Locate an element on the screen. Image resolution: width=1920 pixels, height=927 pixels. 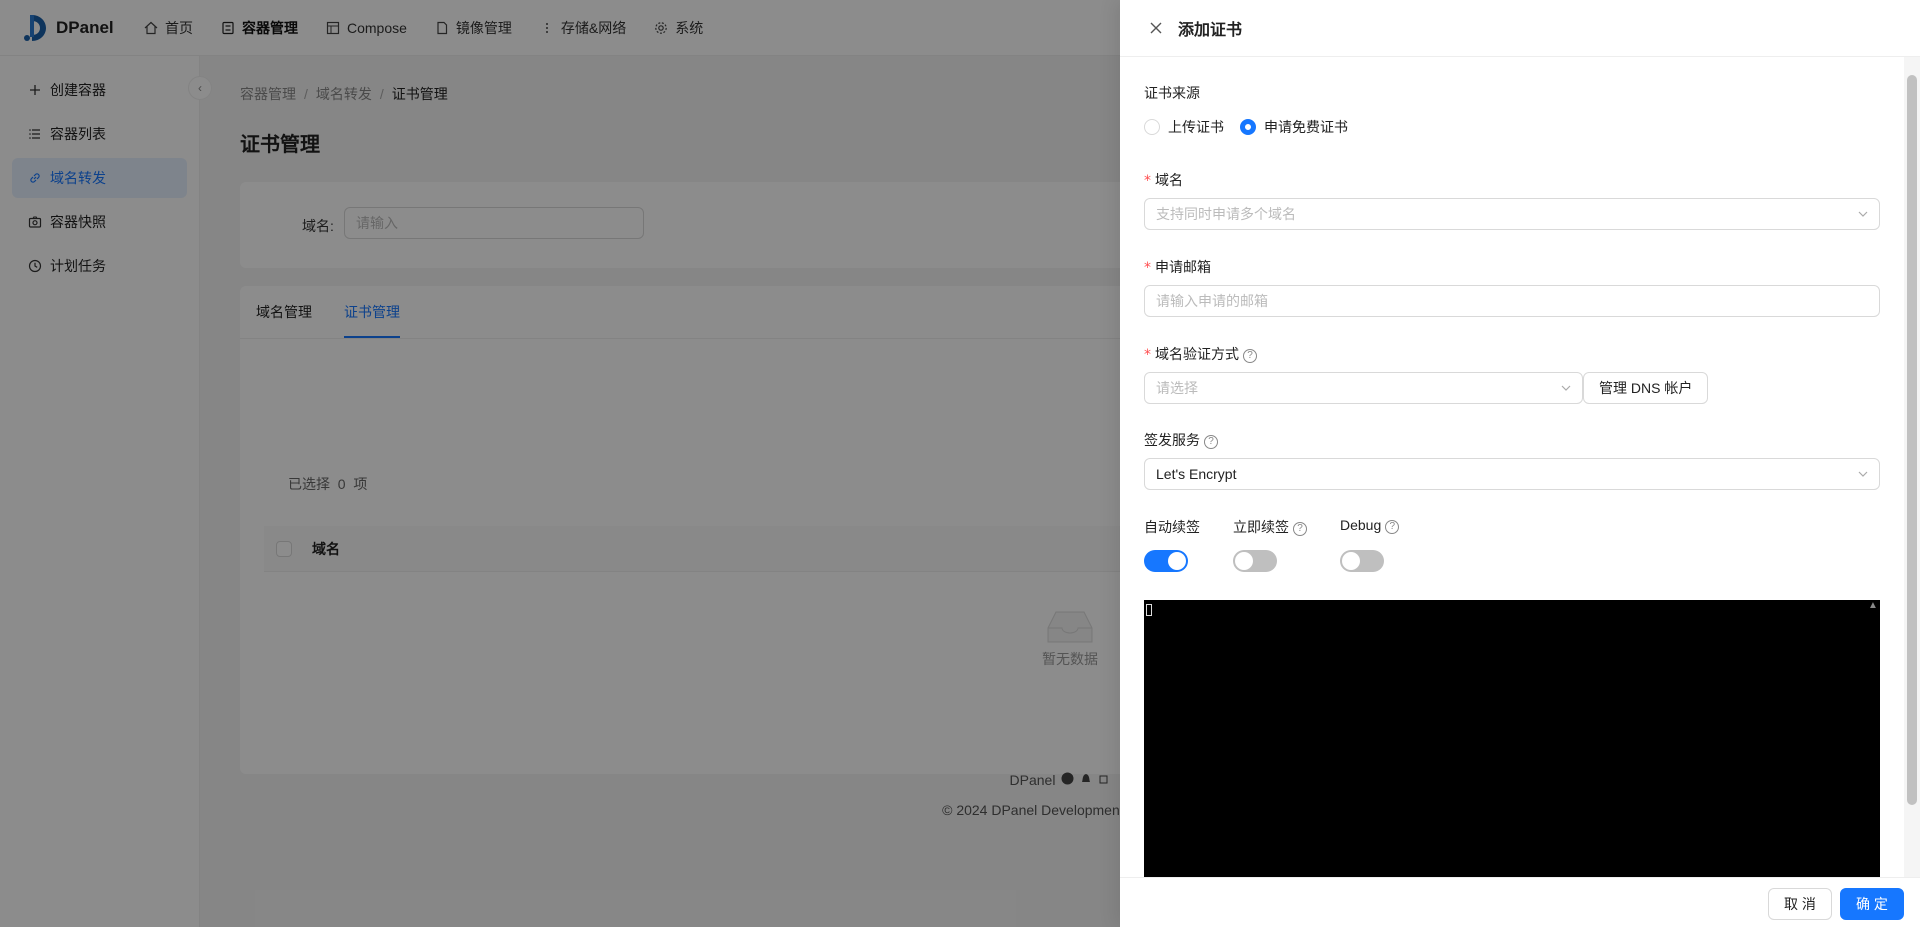
domain-label: * 域名 is located at coordinates (1163, 180).